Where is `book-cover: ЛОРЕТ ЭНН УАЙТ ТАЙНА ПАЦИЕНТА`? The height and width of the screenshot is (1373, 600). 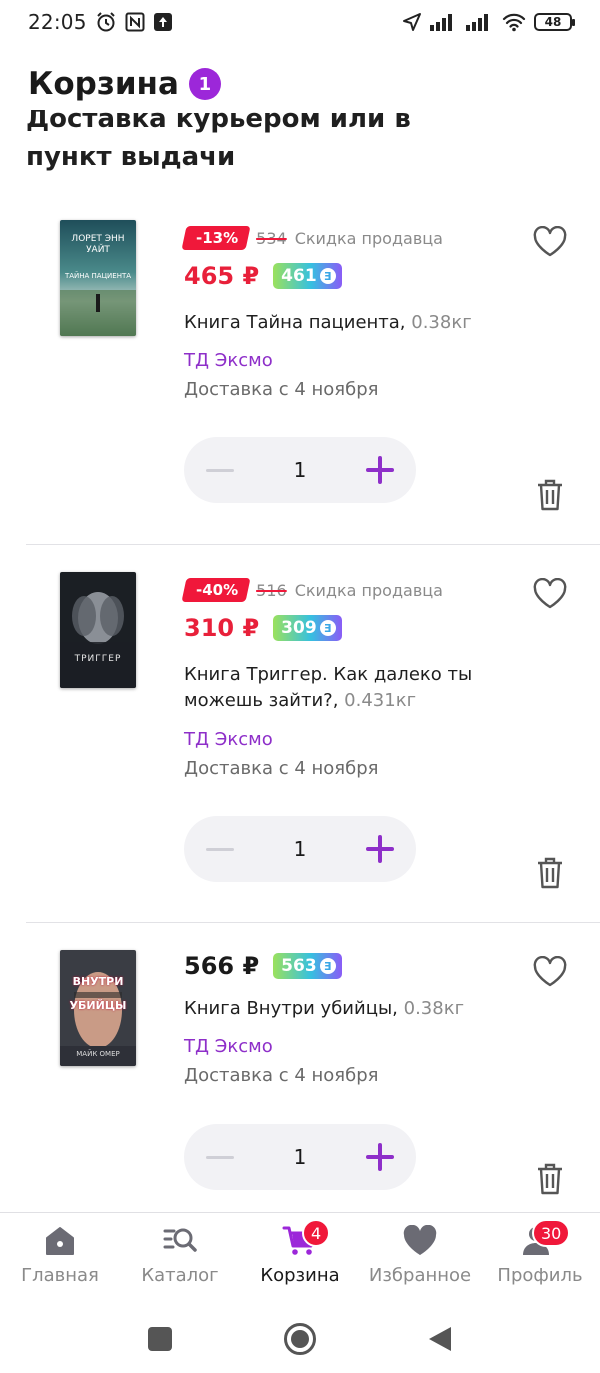 book-cover: ЛОРЕТ ЭНН УАЙТ ТАЙНА ПАЦИЕНТА is located at coordinates (98, 278).